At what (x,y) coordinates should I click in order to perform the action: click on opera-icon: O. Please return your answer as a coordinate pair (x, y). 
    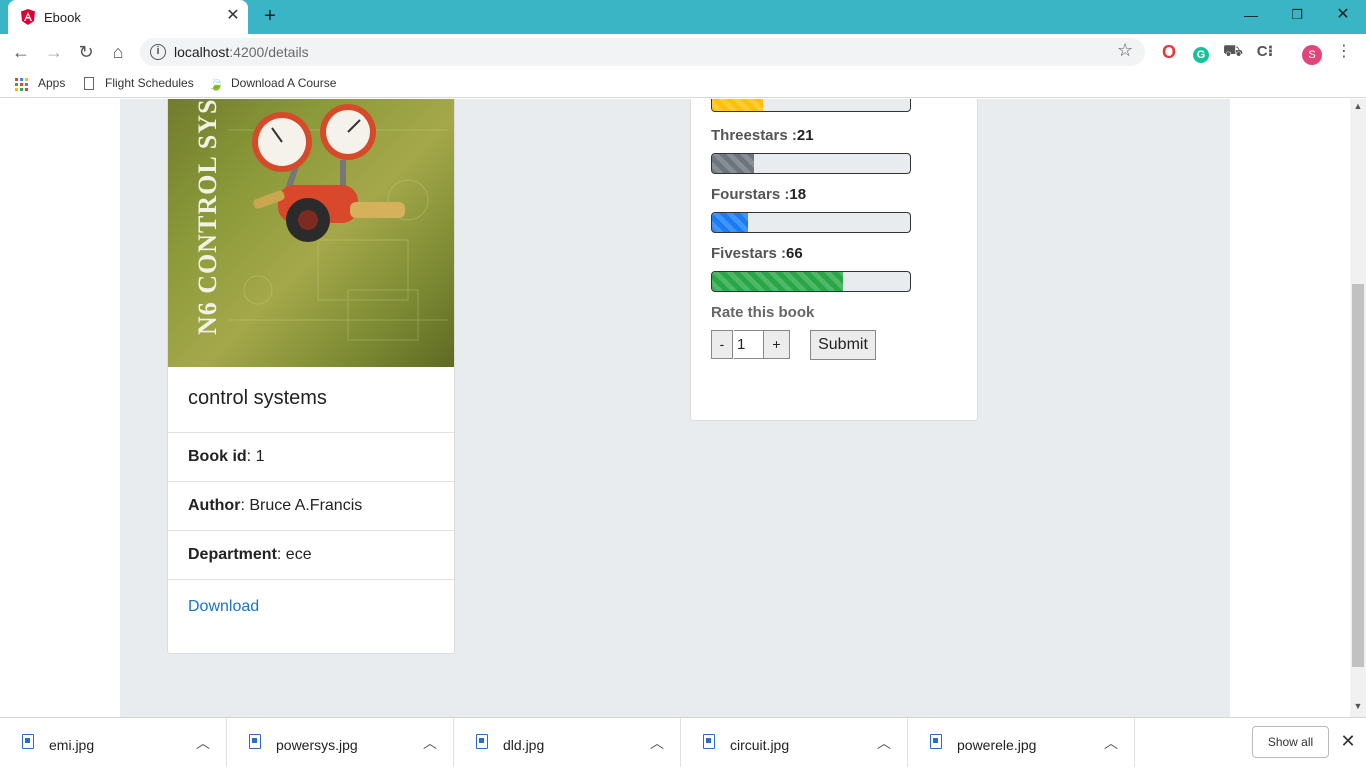
    Looking at the image, I should click on (1169, 52).